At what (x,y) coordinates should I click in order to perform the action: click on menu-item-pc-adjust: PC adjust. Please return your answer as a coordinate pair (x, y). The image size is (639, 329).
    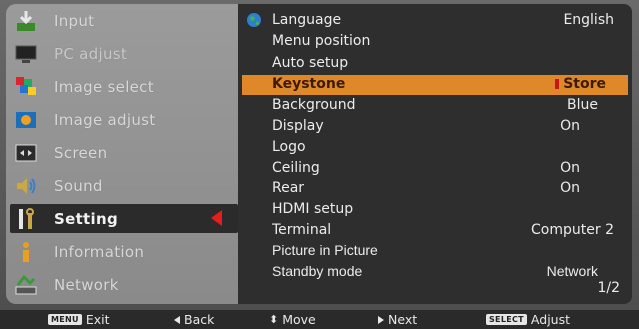
    Looking at the image, I should click on (124, 53).